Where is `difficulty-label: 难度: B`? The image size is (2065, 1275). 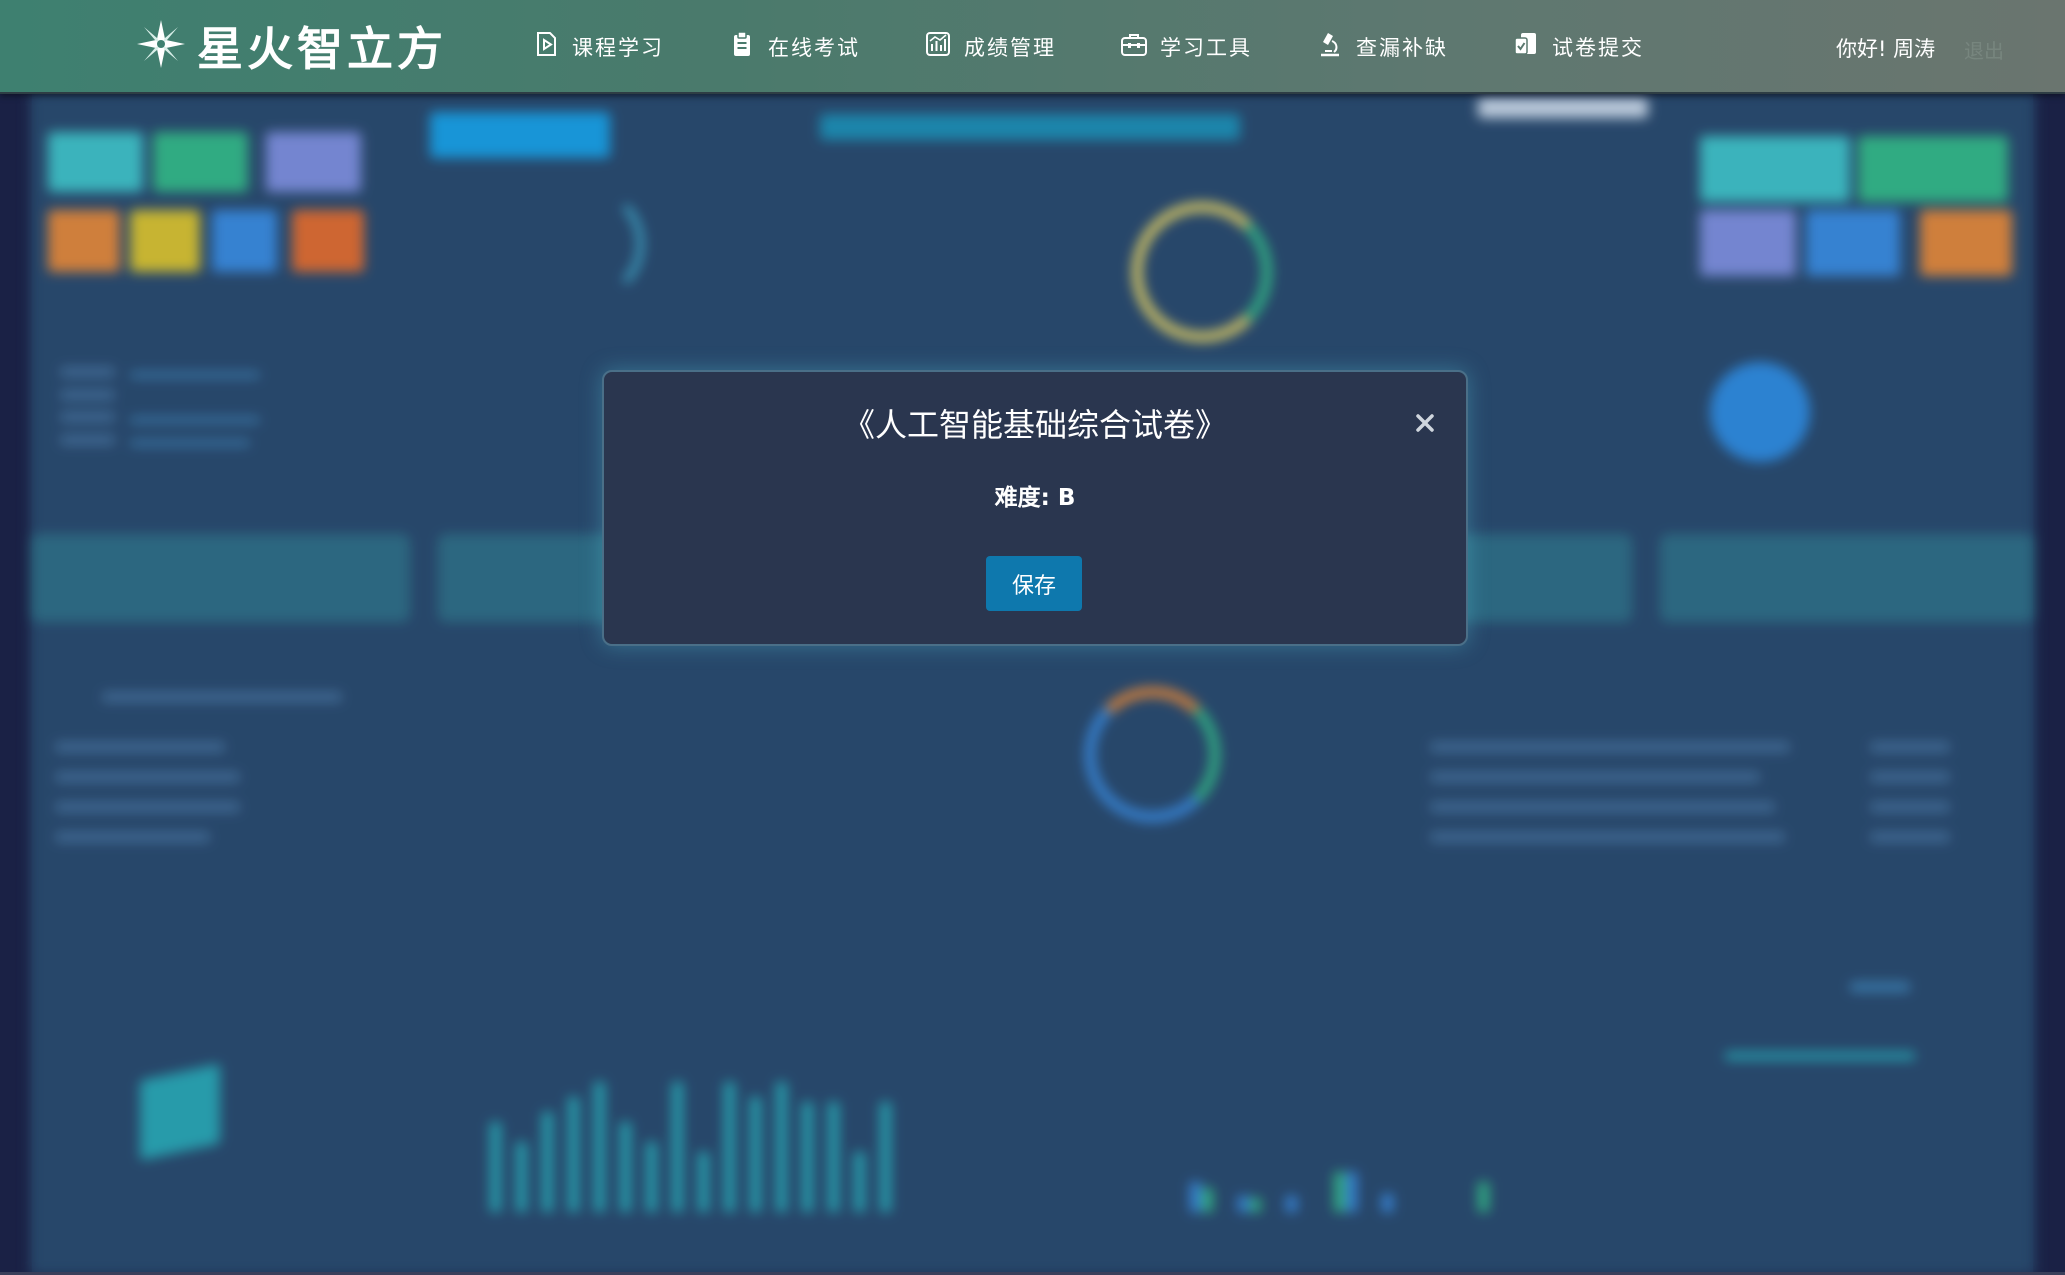 difficulty-label: 难度: B is located at coordinates (1035, 498).